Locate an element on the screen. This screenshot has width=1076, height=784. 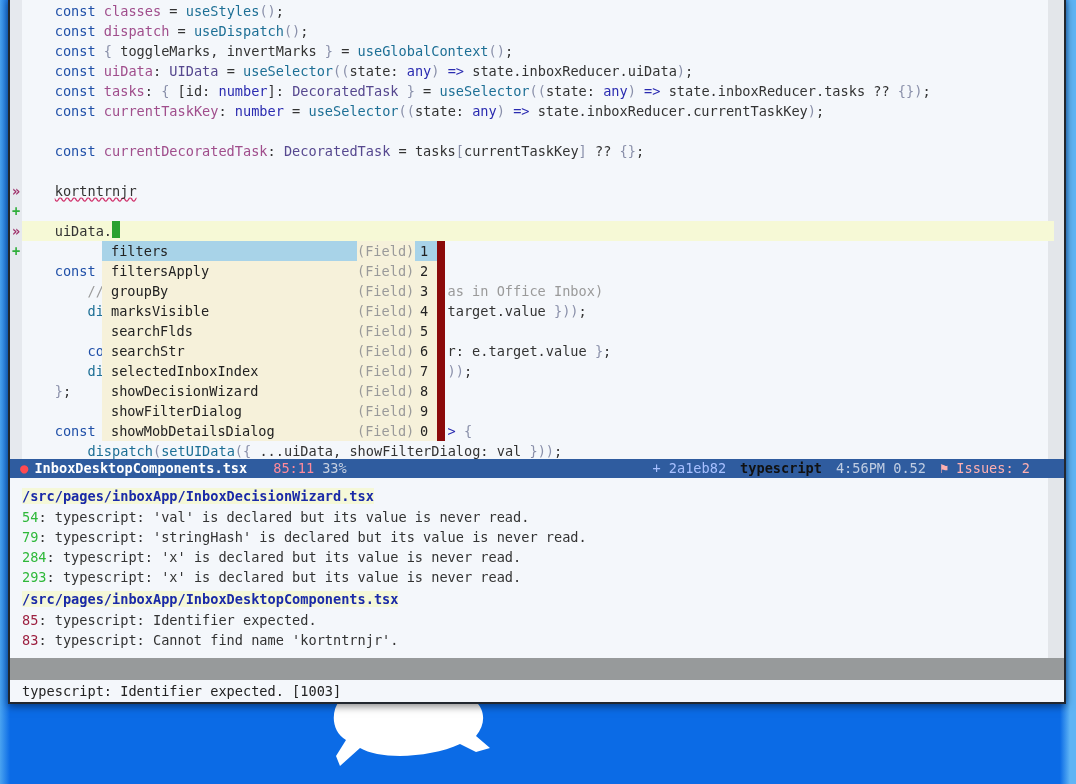
text-cursor is located at coordinates (116, 229).